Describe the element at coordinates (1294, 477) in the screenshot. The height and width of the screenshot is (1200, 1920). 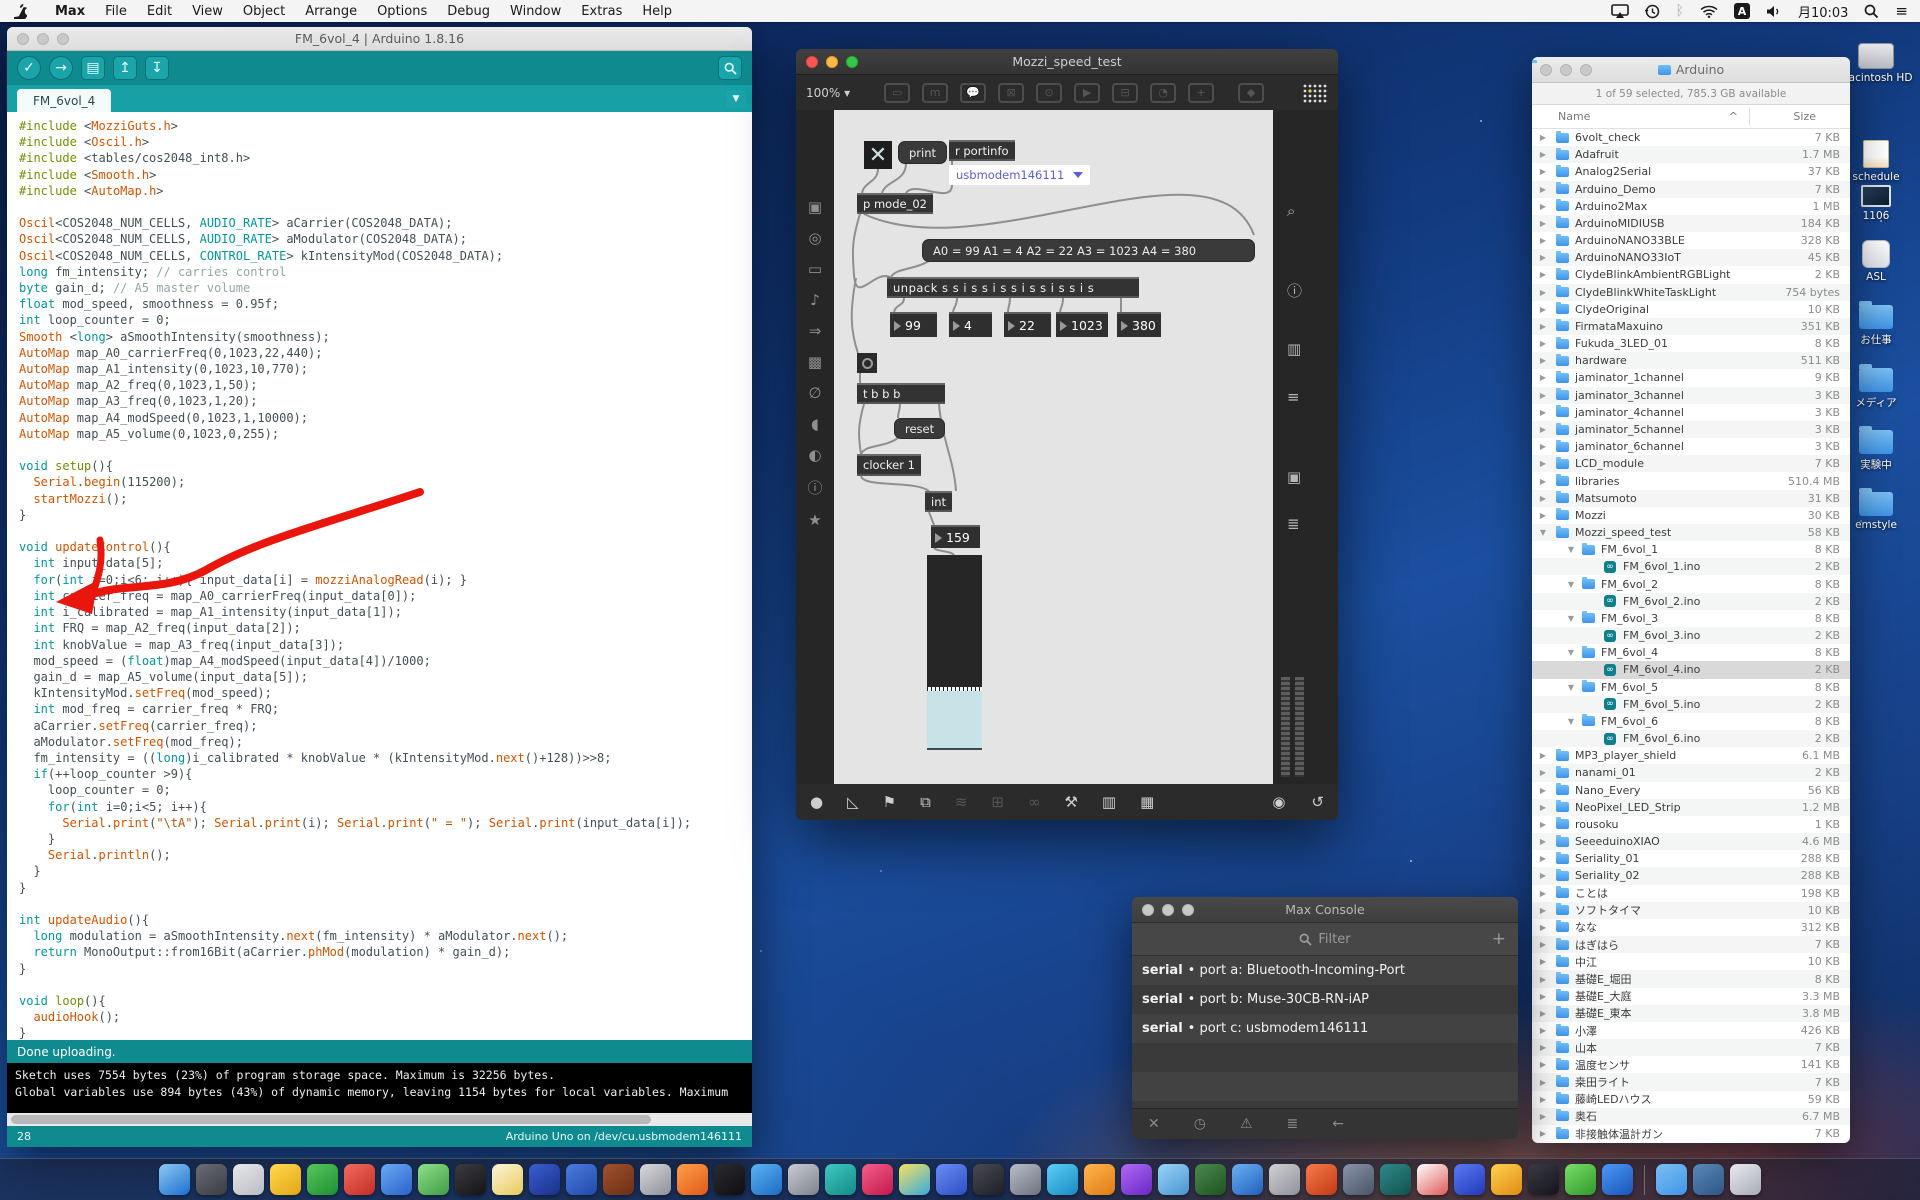
I see `snapshot-camera-icon: ▣` at that location.